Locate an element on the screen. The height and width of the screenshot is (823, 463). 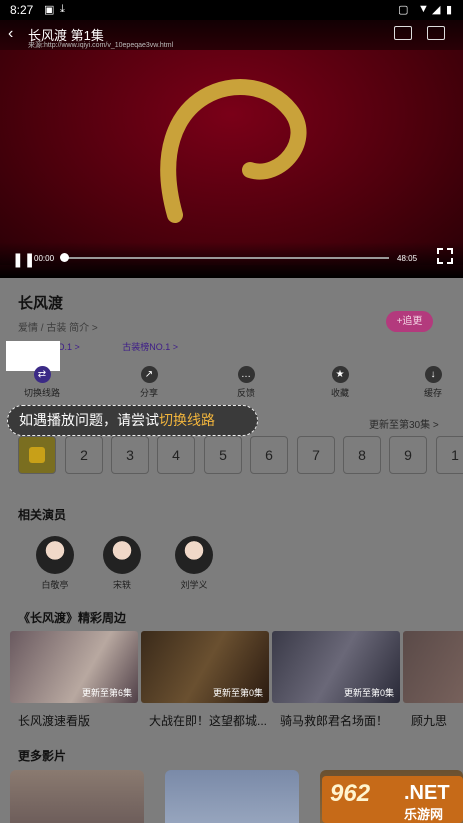
toast-highlight: 切换线路 is located at coordinates (187, 420).